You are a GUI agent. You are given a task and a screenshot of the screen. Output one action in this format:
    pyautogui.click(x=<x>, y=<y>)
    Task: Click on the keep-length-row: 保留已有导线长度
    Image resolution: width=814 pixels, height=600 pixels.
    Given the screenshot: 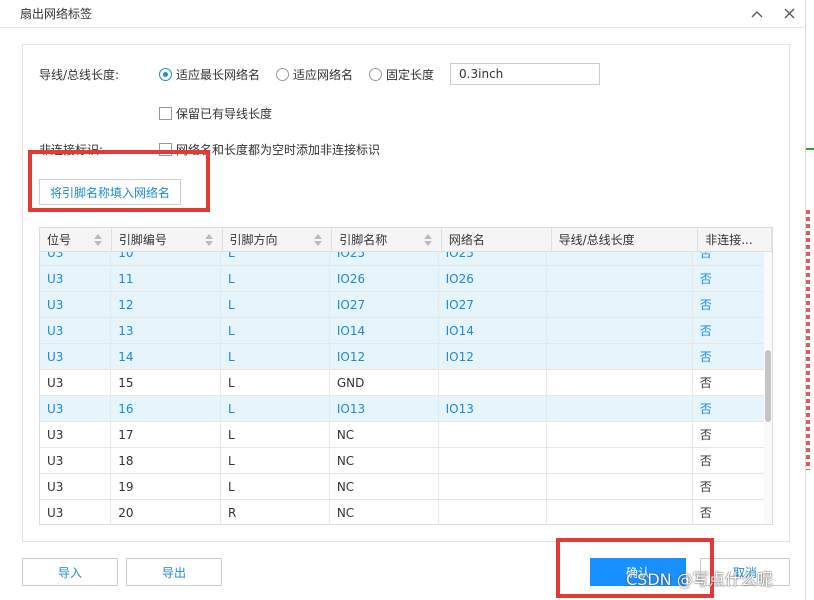 What is the action you would take?
    pyautogui.click(x=215, y=113)
    